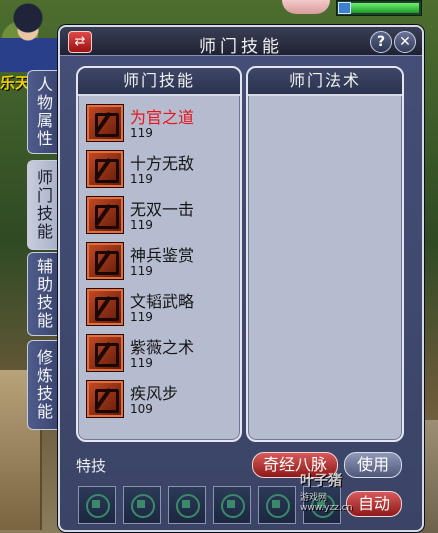  I want to click on qijing-bamai-button: 奇经八脉, so click(295, 465).